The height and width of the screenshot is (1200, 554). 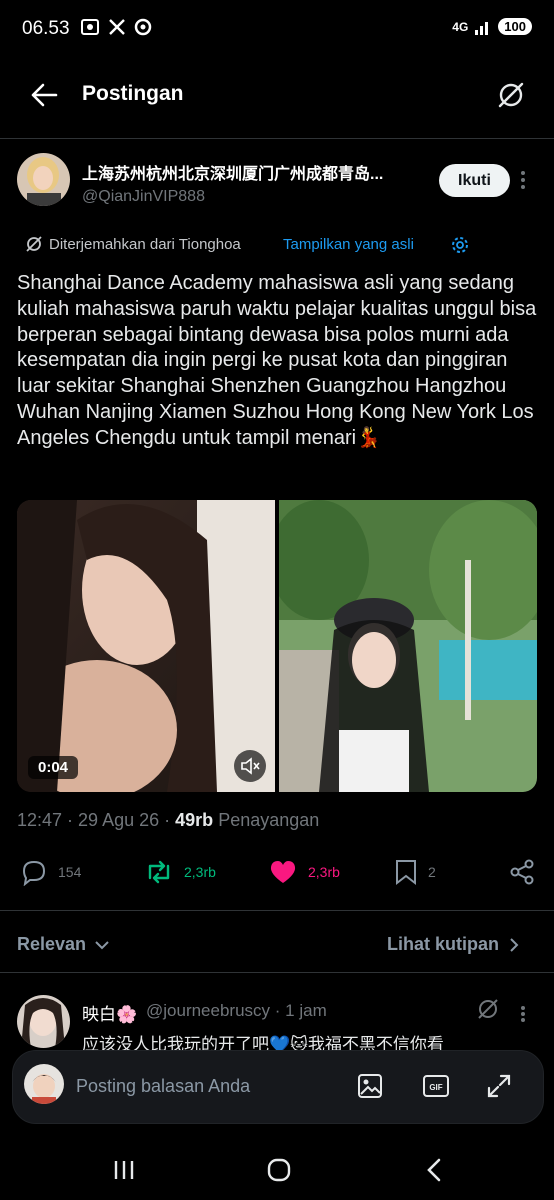 I want to click on expand-compose-button, so click(x=499, y=1086).